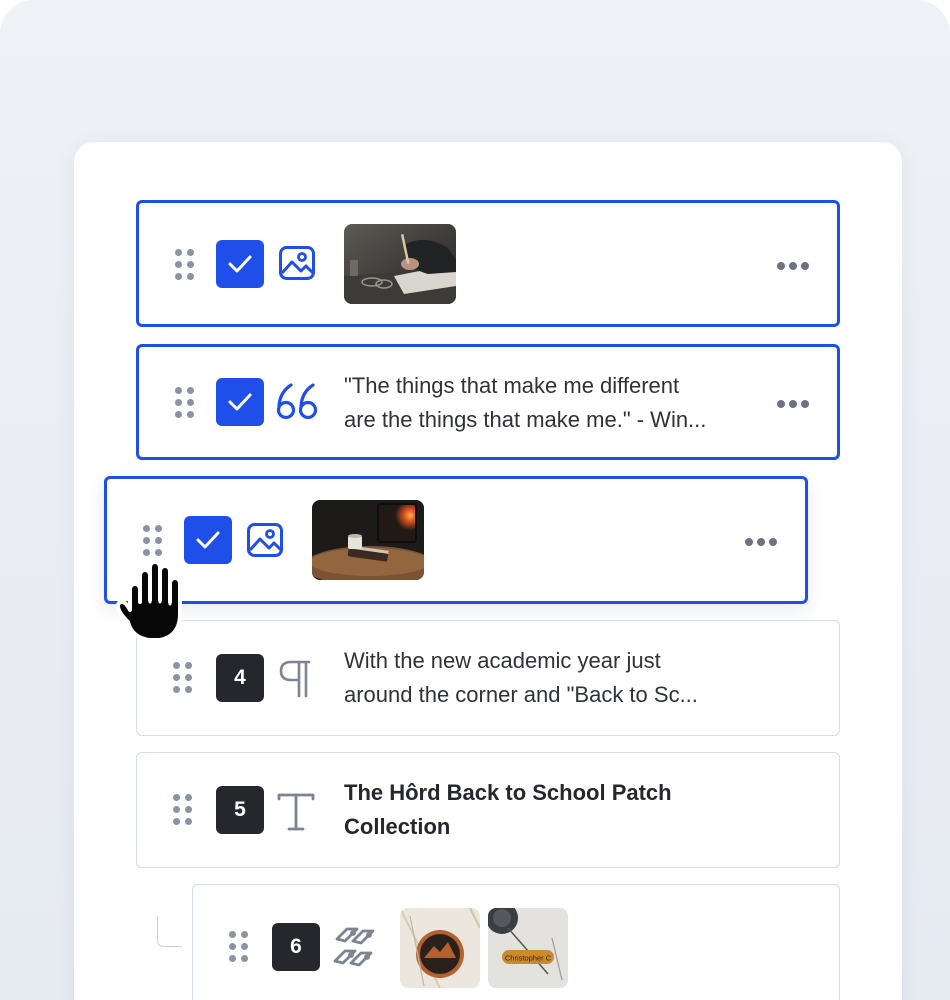 This screenshot has width=950, height=1000. I want to click on quote-icon, so click(297, 401).